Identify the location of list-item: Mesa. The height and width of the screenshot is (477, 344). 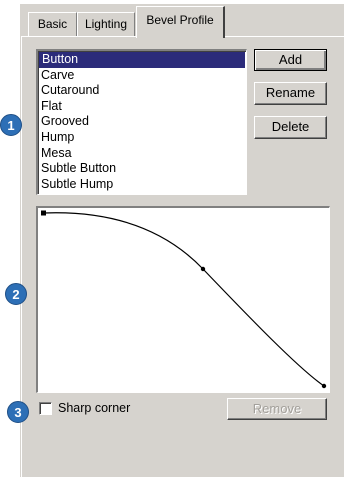
(142, 154).